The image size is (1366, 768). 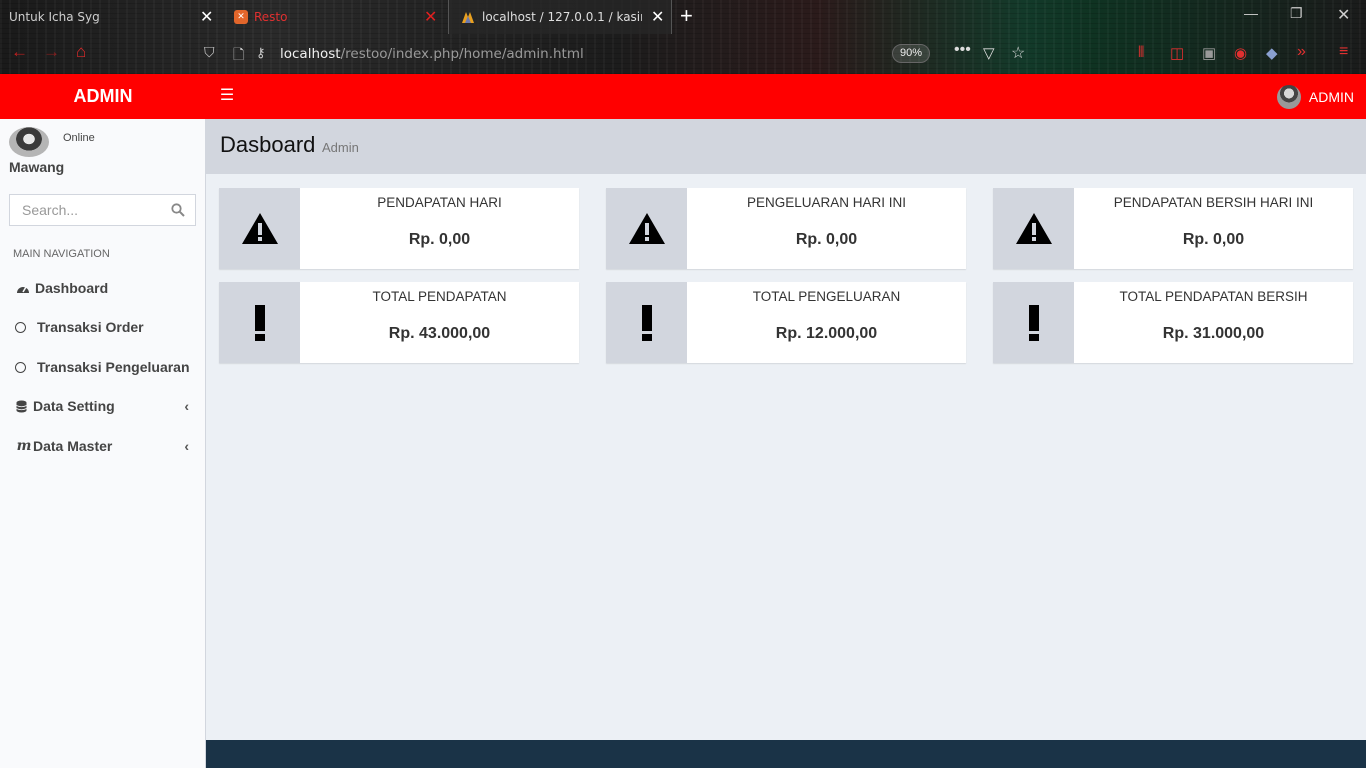 What do you see at coordinates (24, 446) in the screenshot?
I see `m-icon: m` at bounding box center [24, 446].